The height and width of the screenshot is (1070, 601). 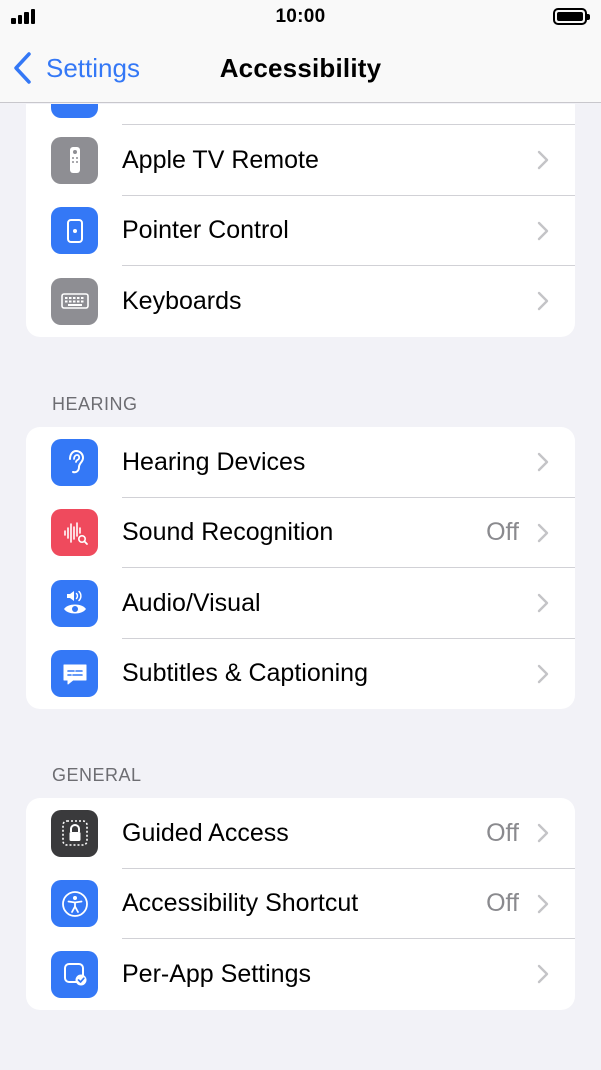 I want to click on section-header-hearing: HEARING, so click(x=95, y=404).